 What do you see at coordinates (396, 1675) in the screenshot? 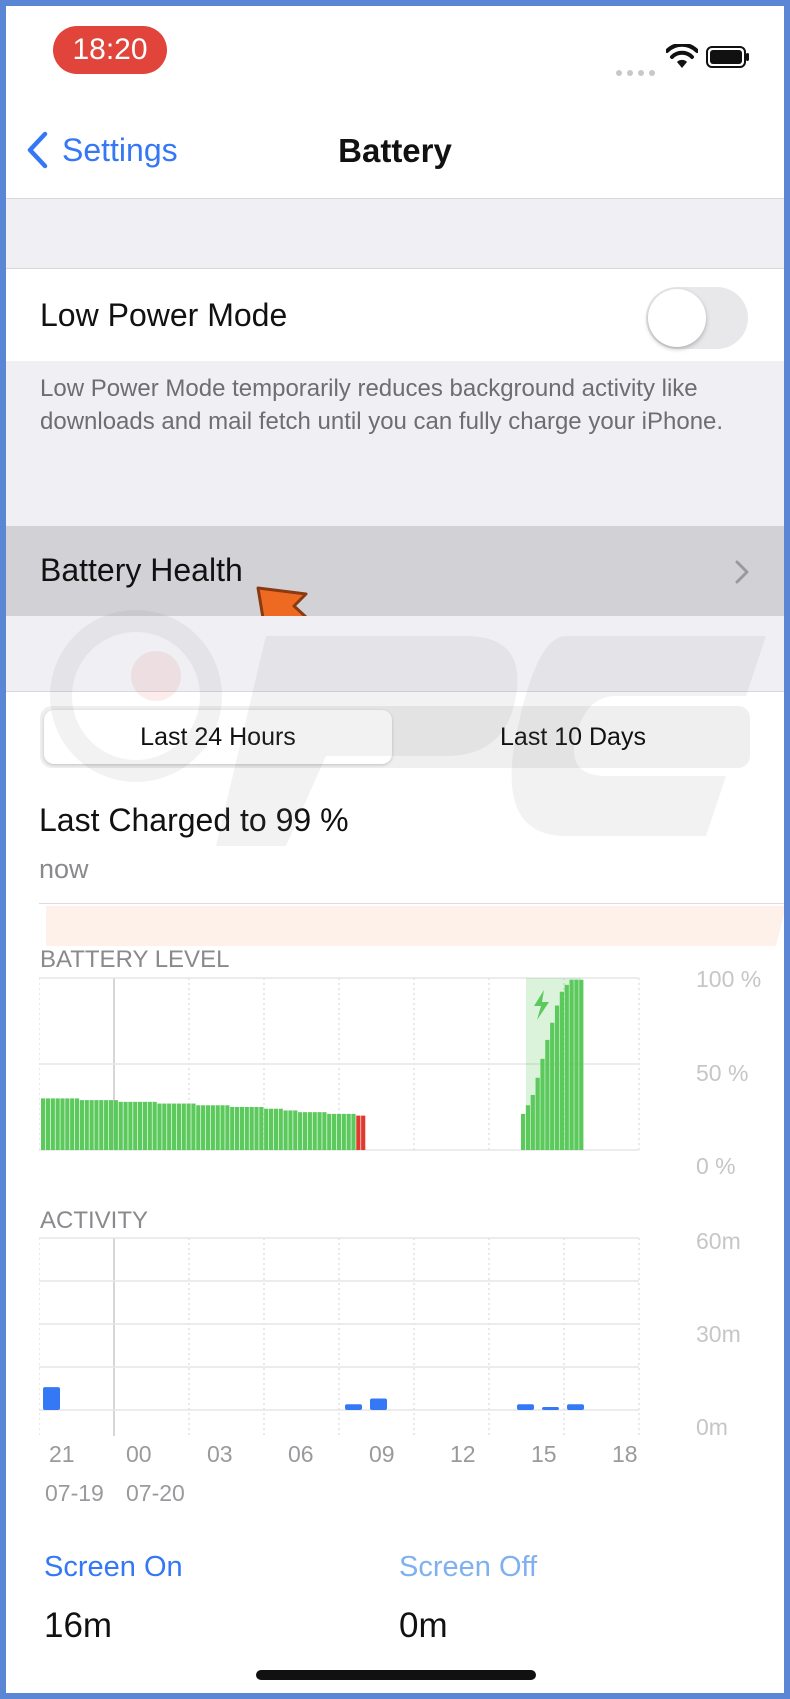
I see `home-indicator` at bounding box center [396, 1675].